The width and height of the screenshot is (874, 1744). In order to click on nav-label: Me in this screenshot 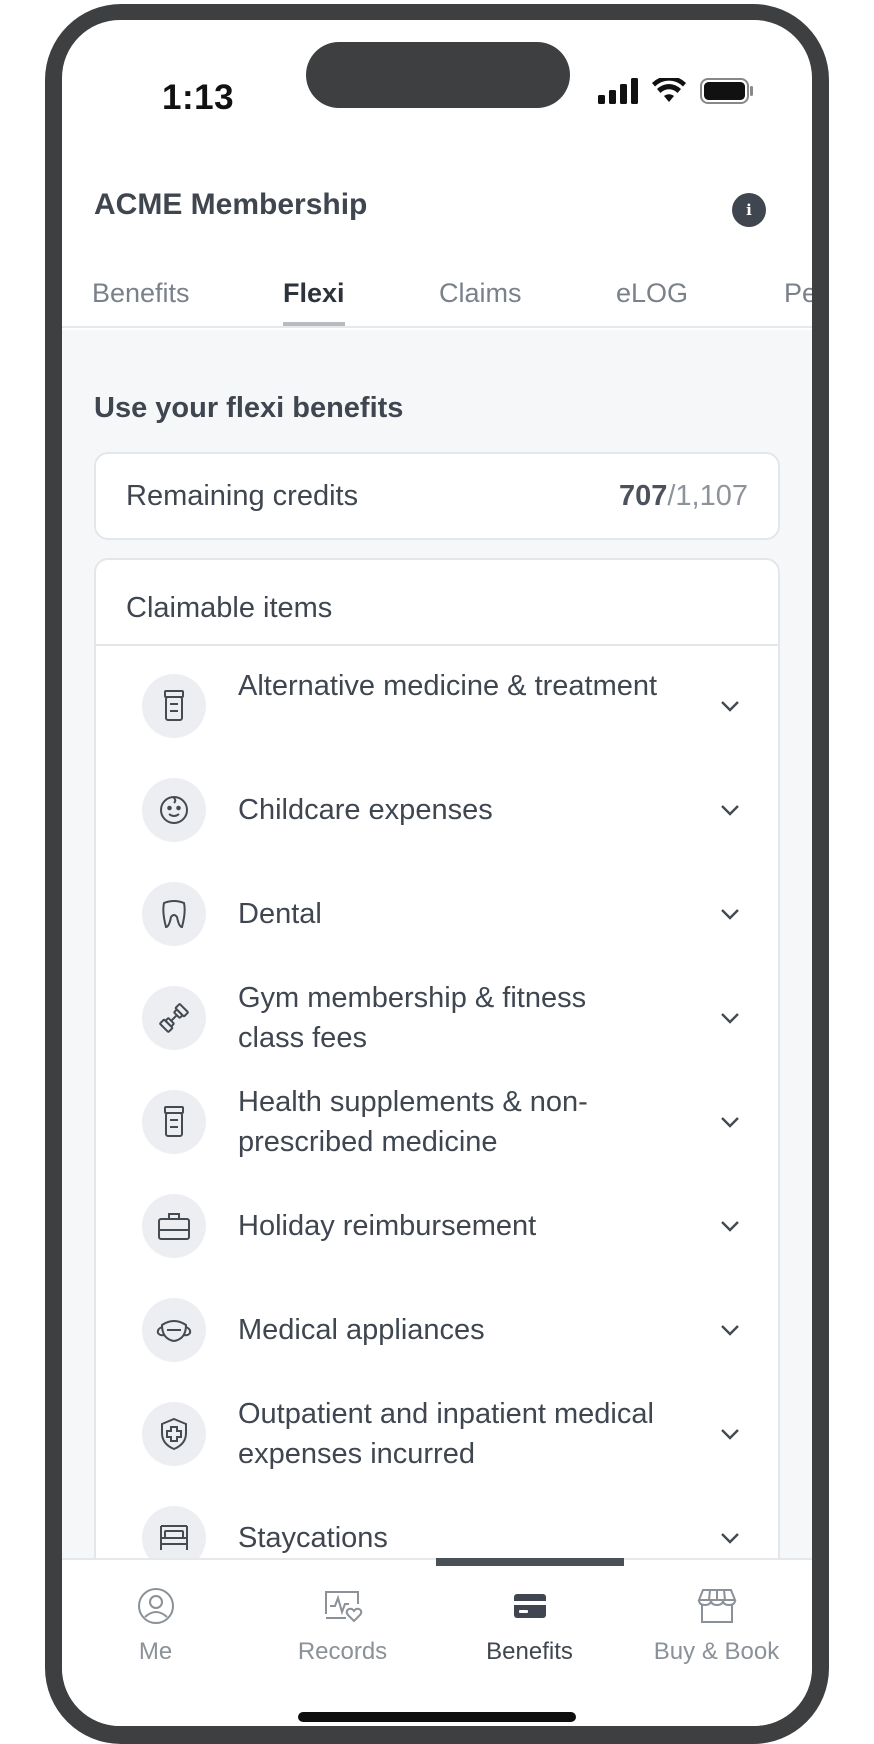, I will do `click(155, 1651)`.